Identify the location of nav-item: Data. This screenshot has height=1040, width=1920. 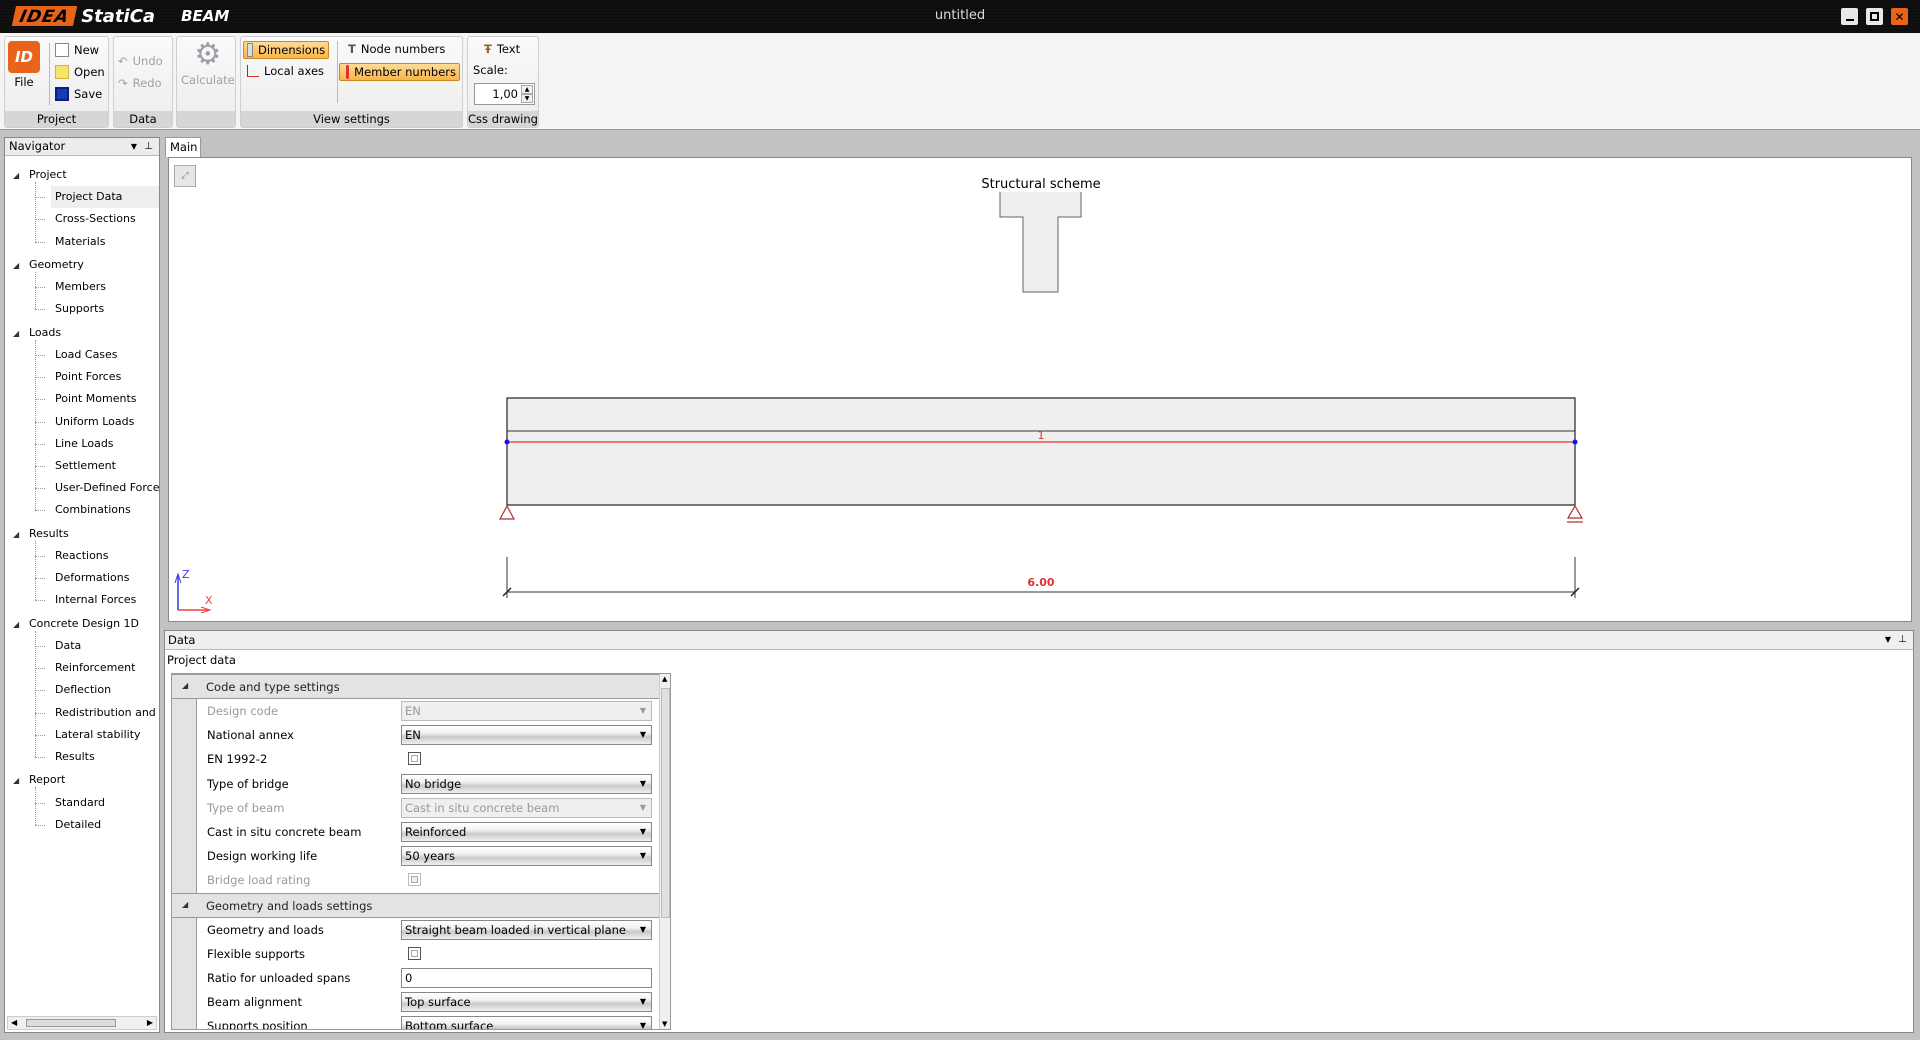
(105, 646).